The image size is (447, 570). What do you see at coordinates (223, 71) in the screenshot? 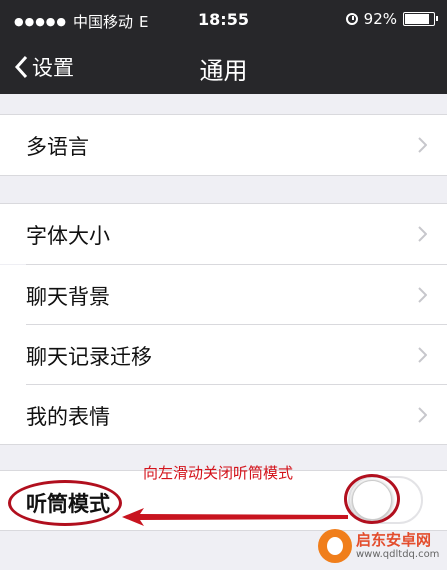
I see `page-title: 通用` at bounding box center [223, 71].